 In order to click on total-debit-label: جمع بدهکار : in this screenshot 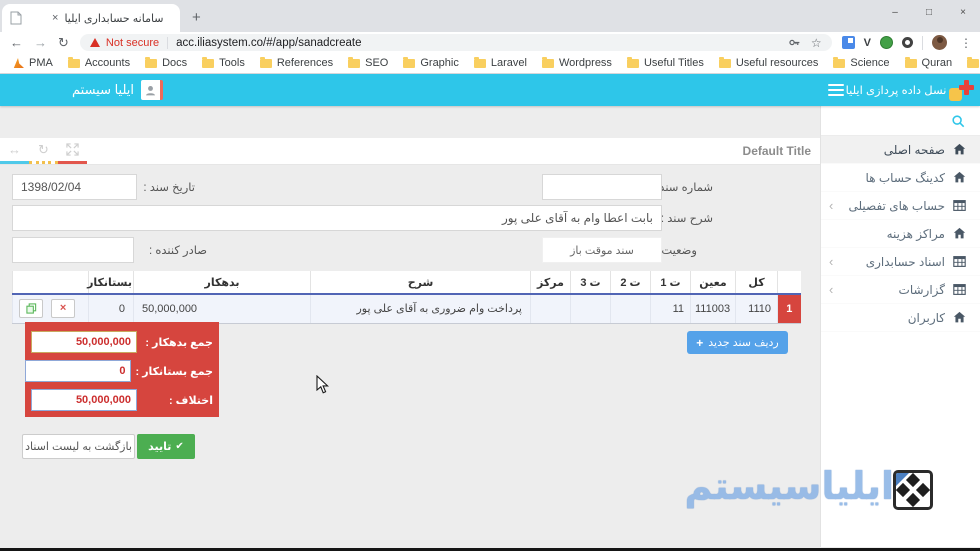, I will do `click(179, 342)`.